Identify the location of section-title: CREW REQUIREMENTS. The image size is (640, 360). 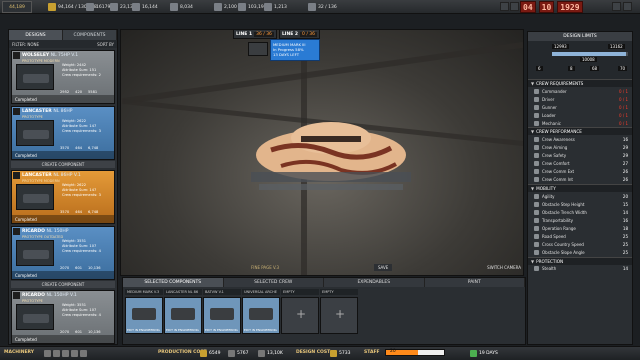
(560, 83).